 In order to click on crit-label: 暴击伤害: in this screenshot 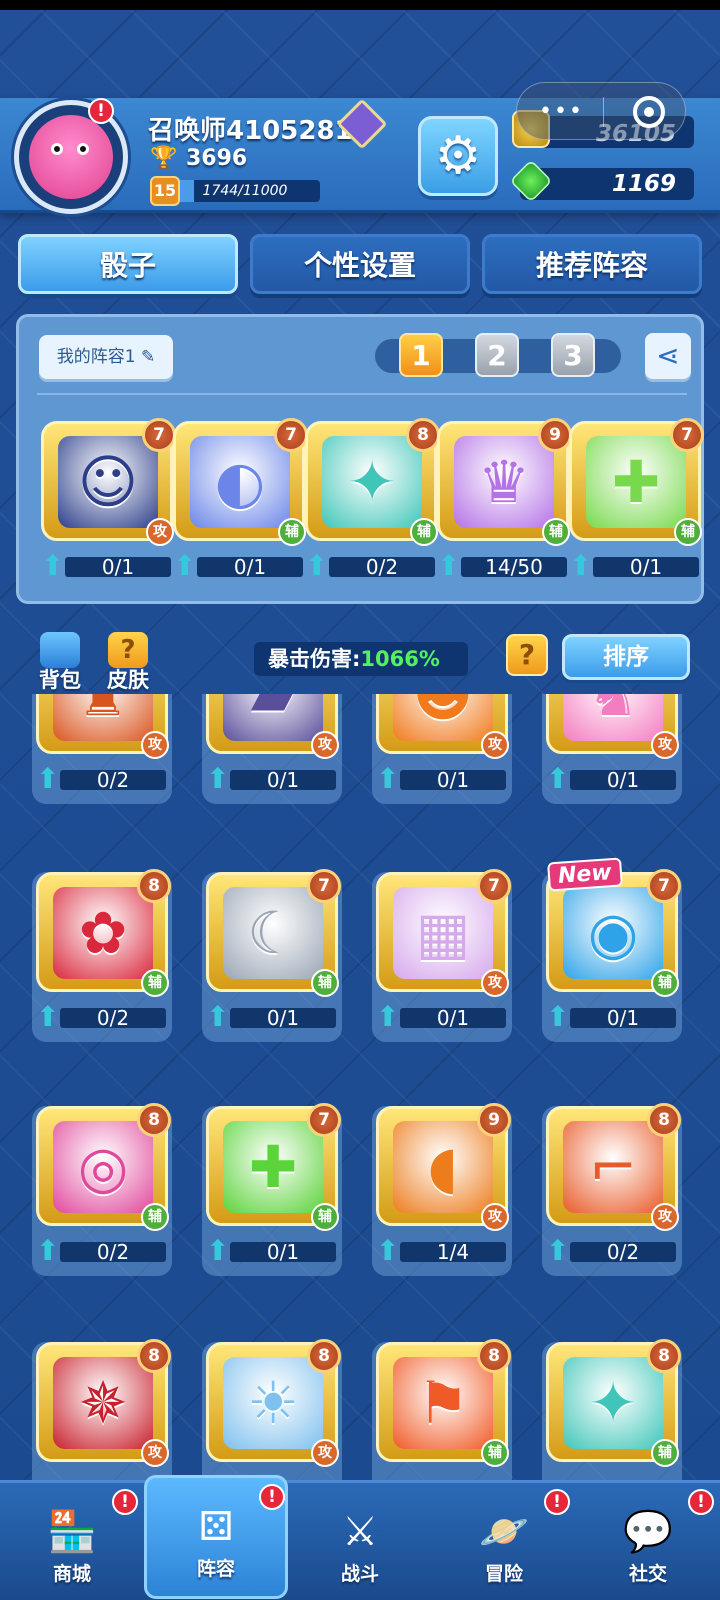, I will do `click(314, 659)`.